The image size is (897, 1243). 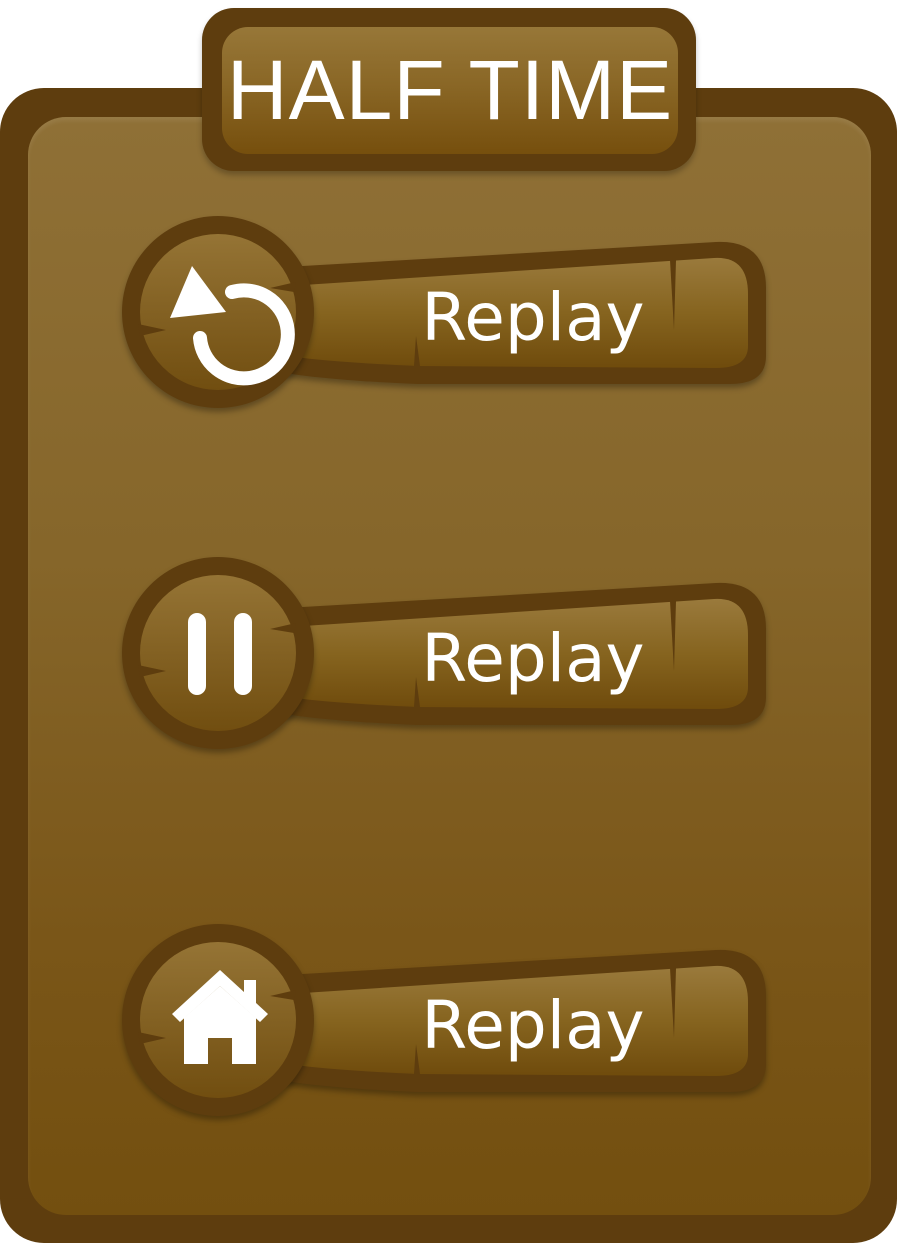 I want to click on pause-label: Replay, so click(x=533, y=658).